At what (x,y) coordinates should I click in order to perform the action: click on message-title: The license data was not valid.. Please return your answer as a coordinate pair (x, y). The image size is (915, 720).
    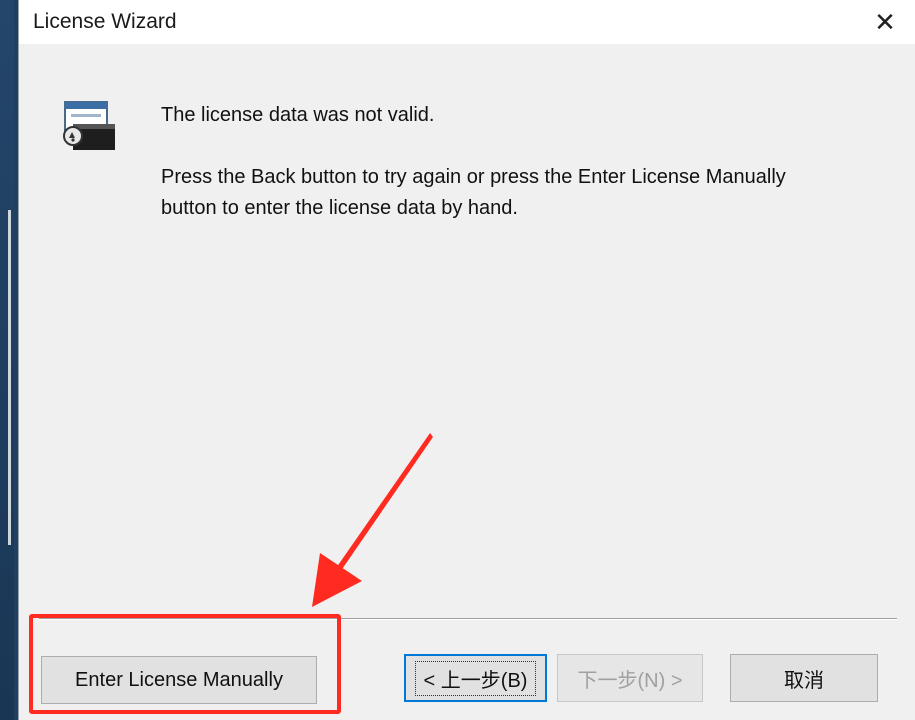
    Looking at the image, I should click on (298, 115).